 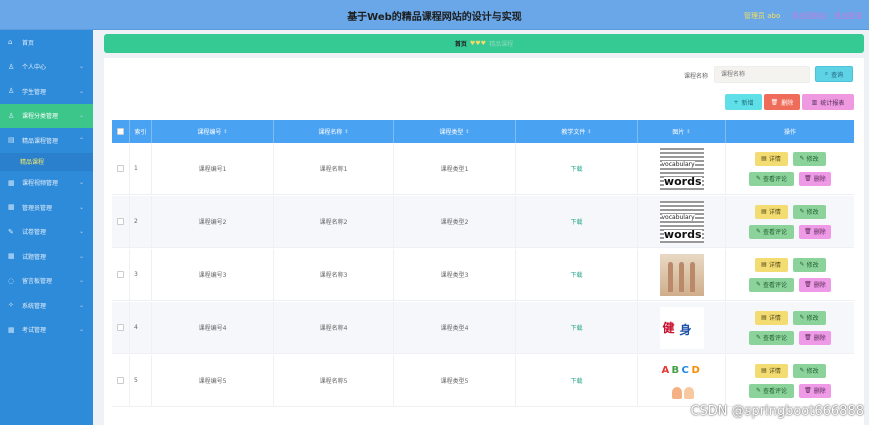 I want to click on sidebar-item-course-videos: ▦ 课程视频管理 ⌄, so click(x=46, y=183).